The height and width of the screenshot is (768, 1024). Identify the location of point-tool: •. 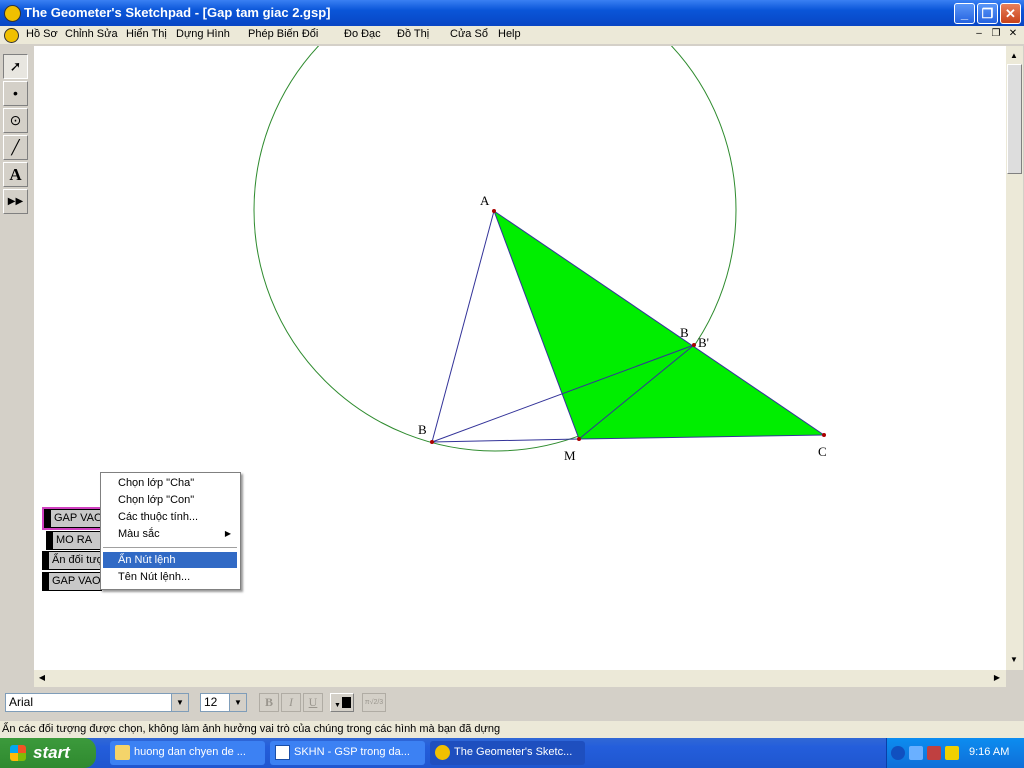
(15, 93).